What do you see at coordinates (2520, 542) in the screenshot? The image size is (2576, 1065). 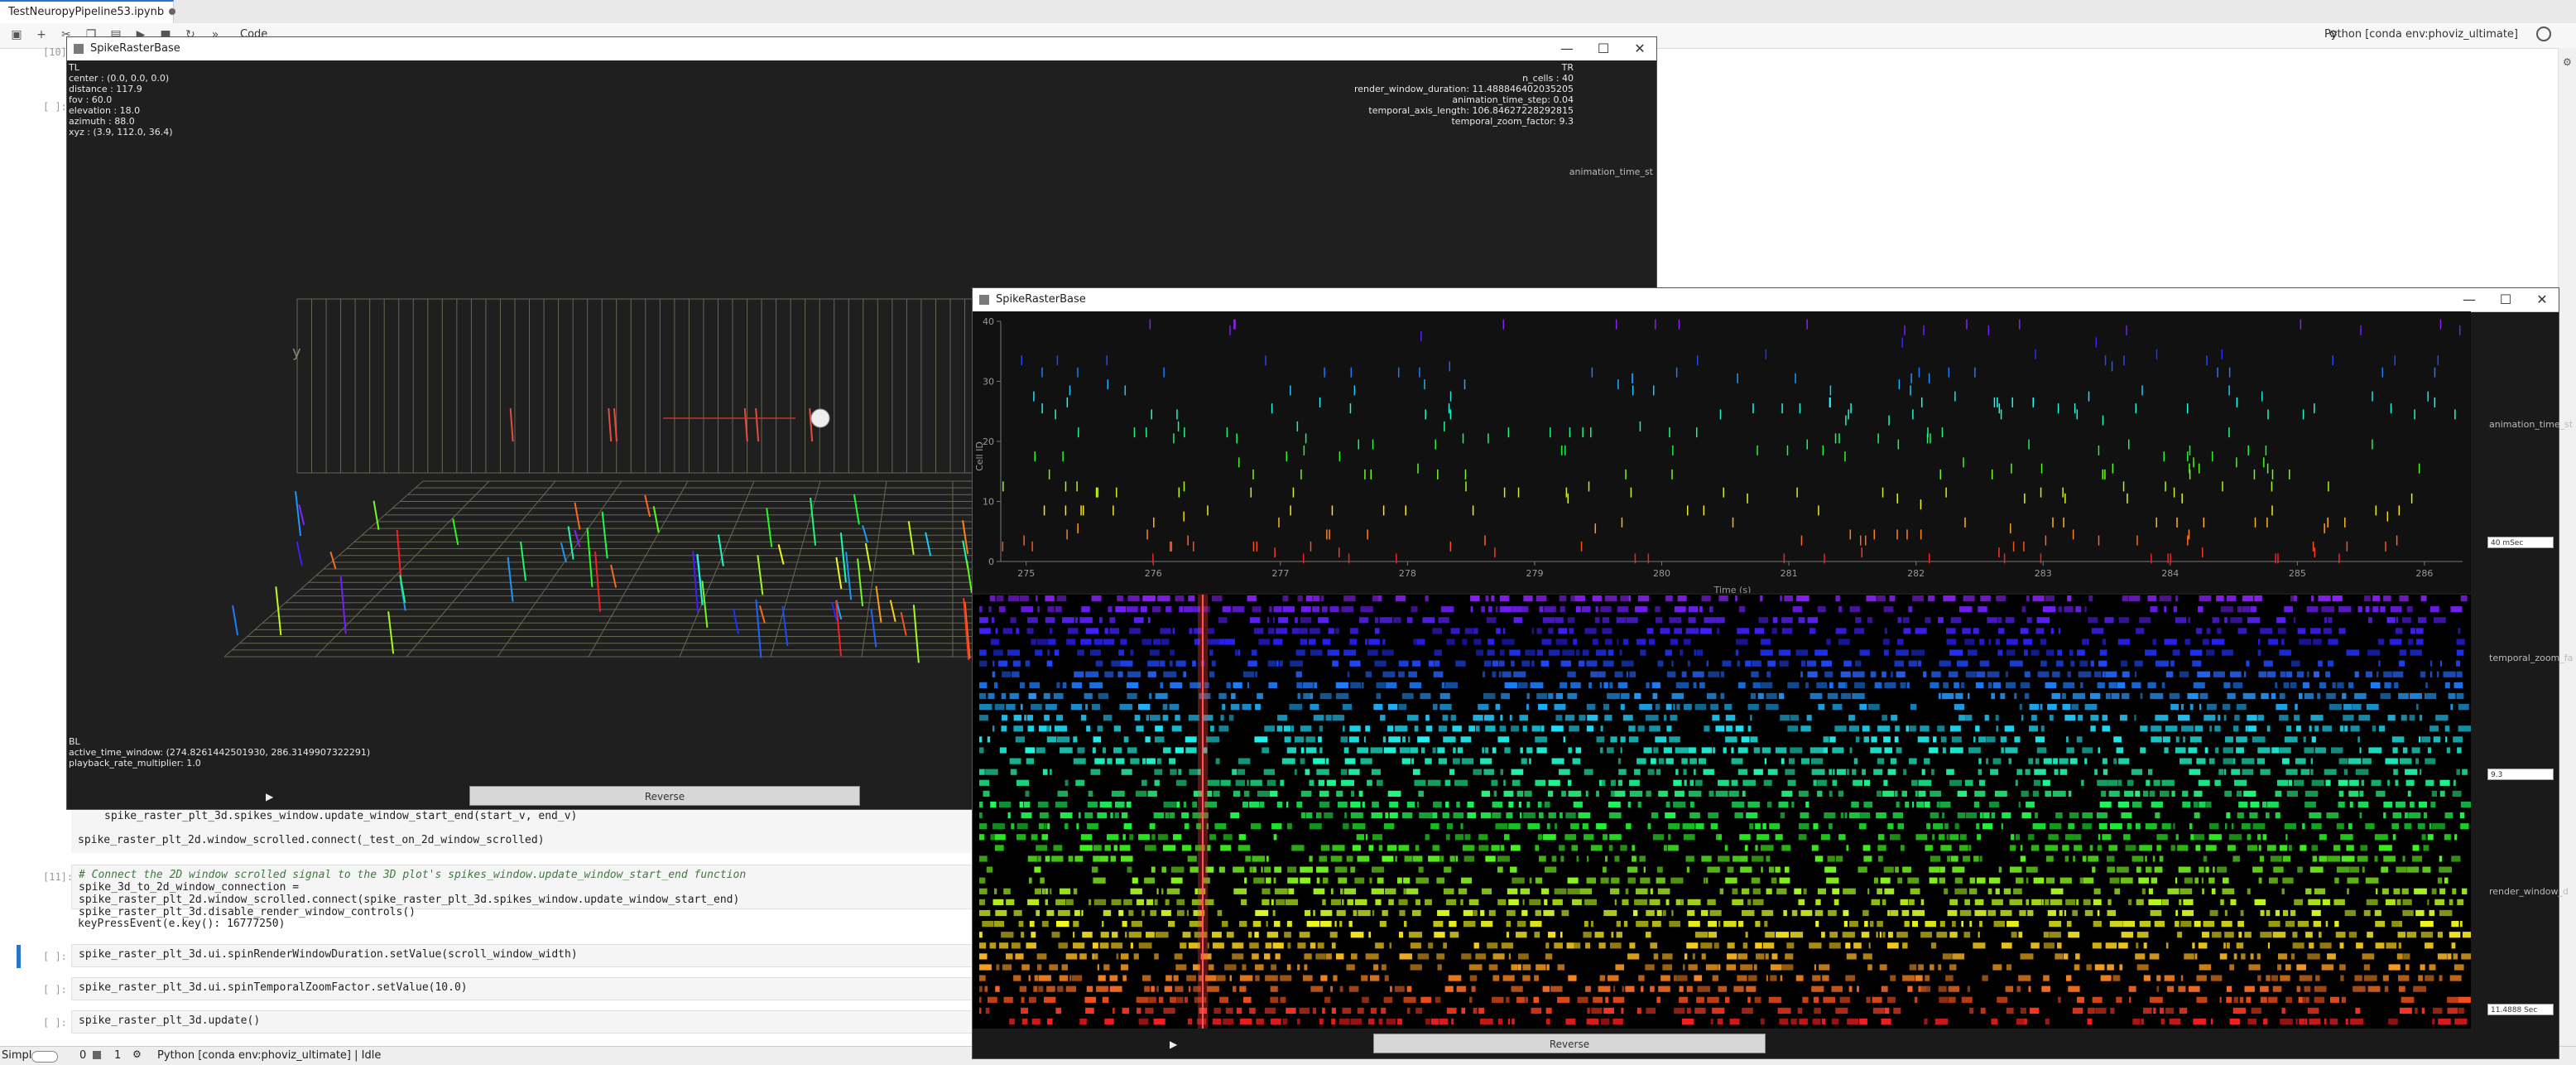 I see `animation-step-spinbox: 40 mSec` at bounding box center [2520, 542].